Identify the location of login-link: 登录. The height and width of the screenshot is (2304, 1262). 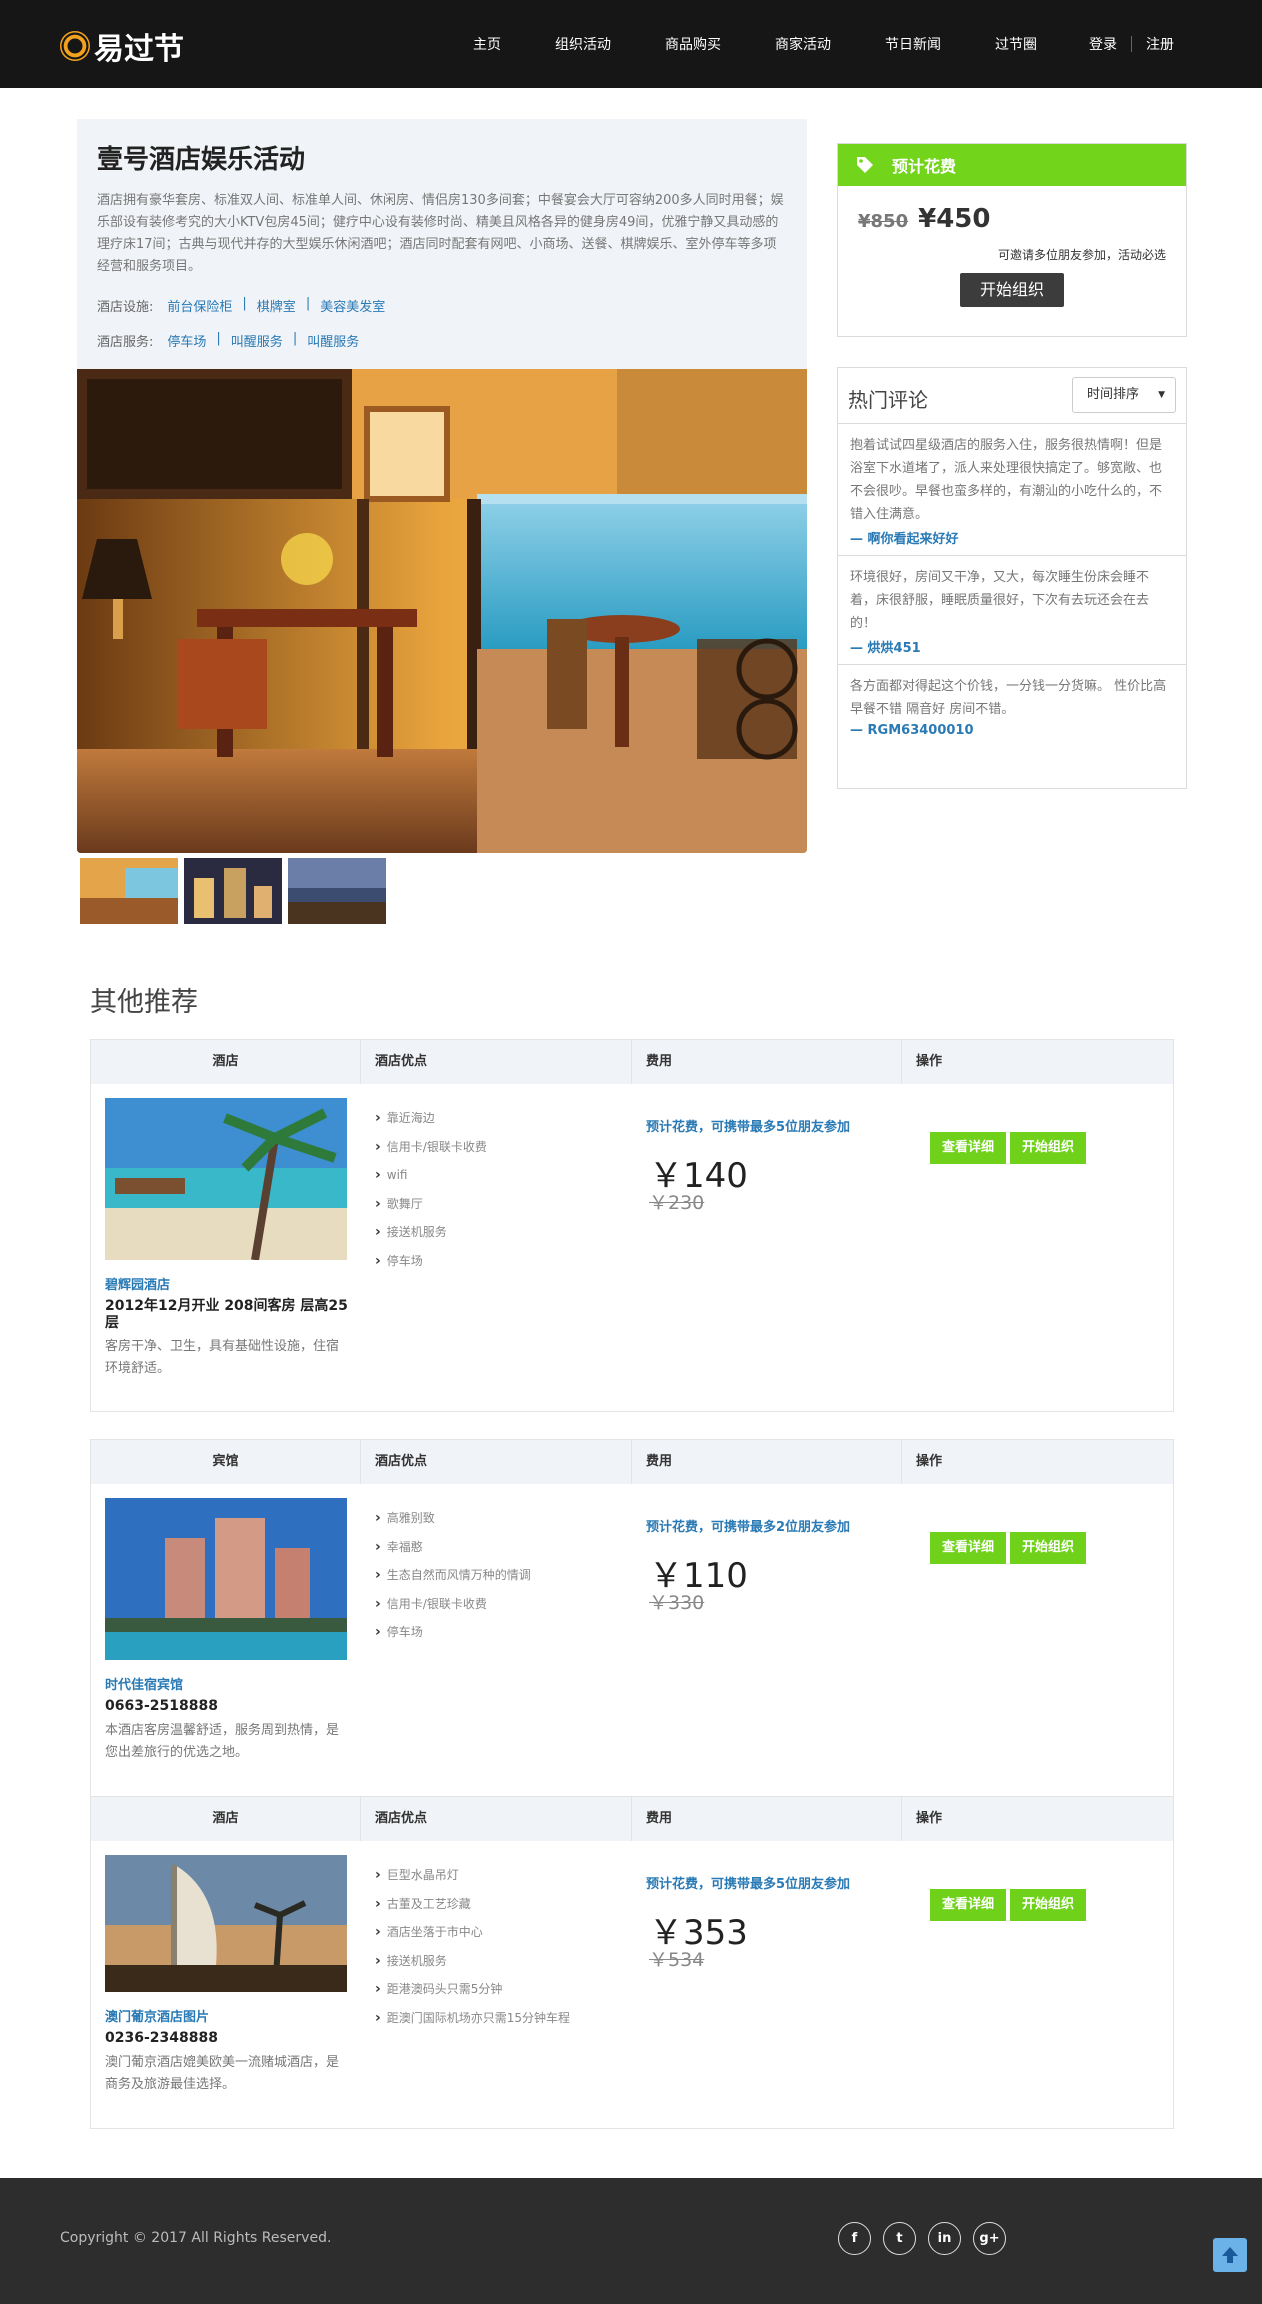
(1103, 44).